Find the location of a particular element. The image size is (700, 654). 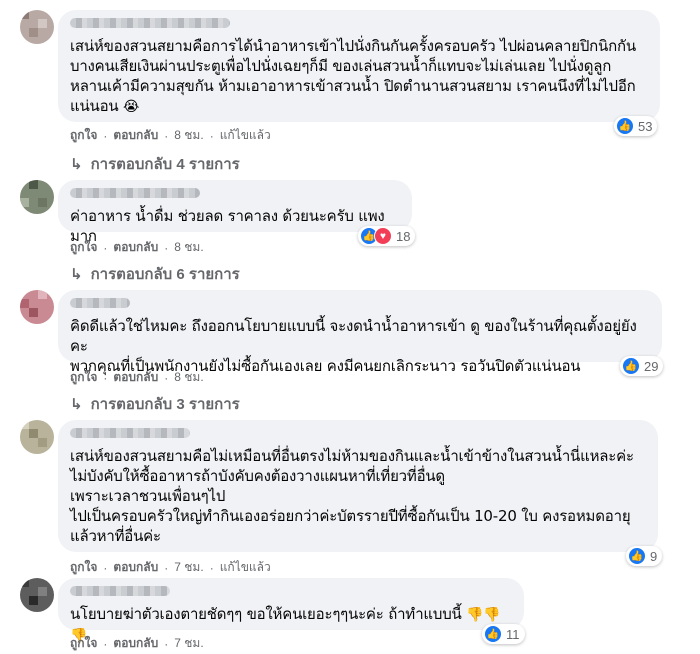

comment-actions: ถูกใจ · ตอบกลับ · 7 ชม. is located at coordinates (137, 643).